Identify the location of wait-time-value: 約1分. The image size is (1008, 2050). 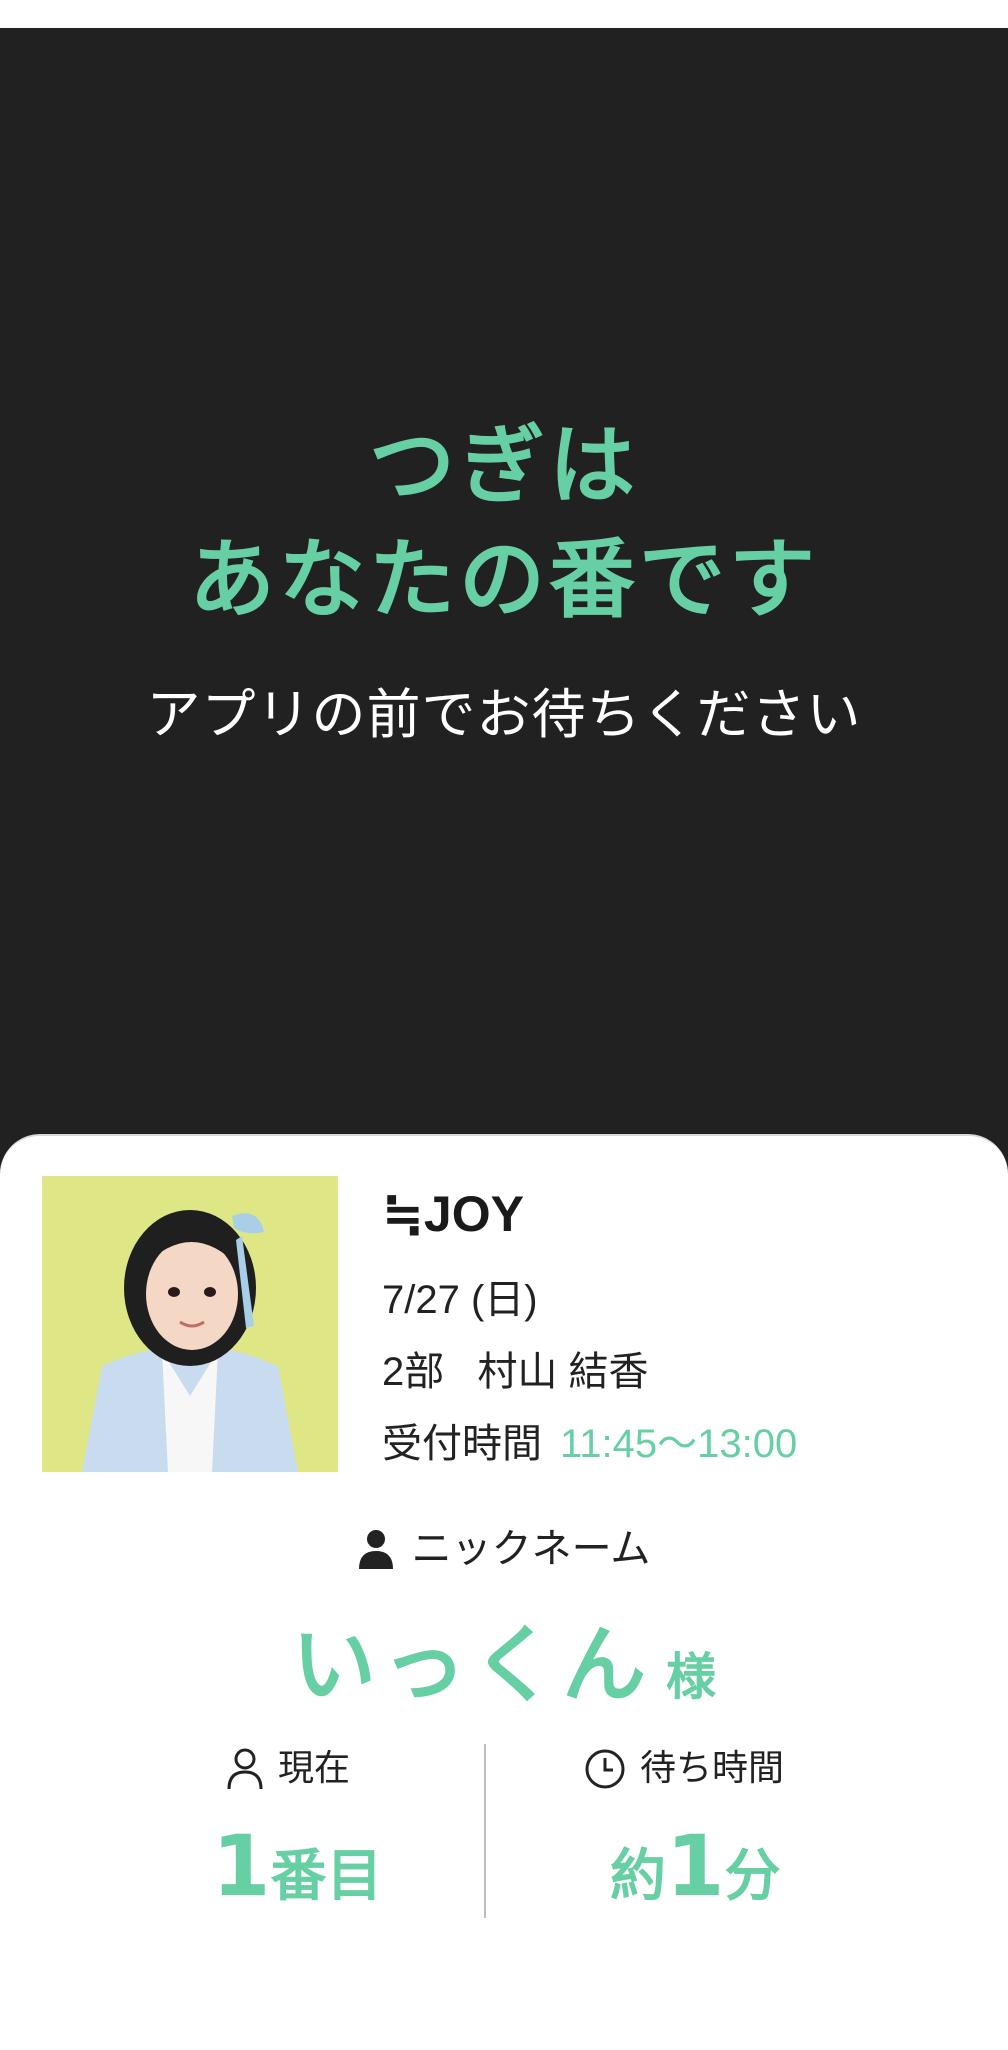
(695, 1878).